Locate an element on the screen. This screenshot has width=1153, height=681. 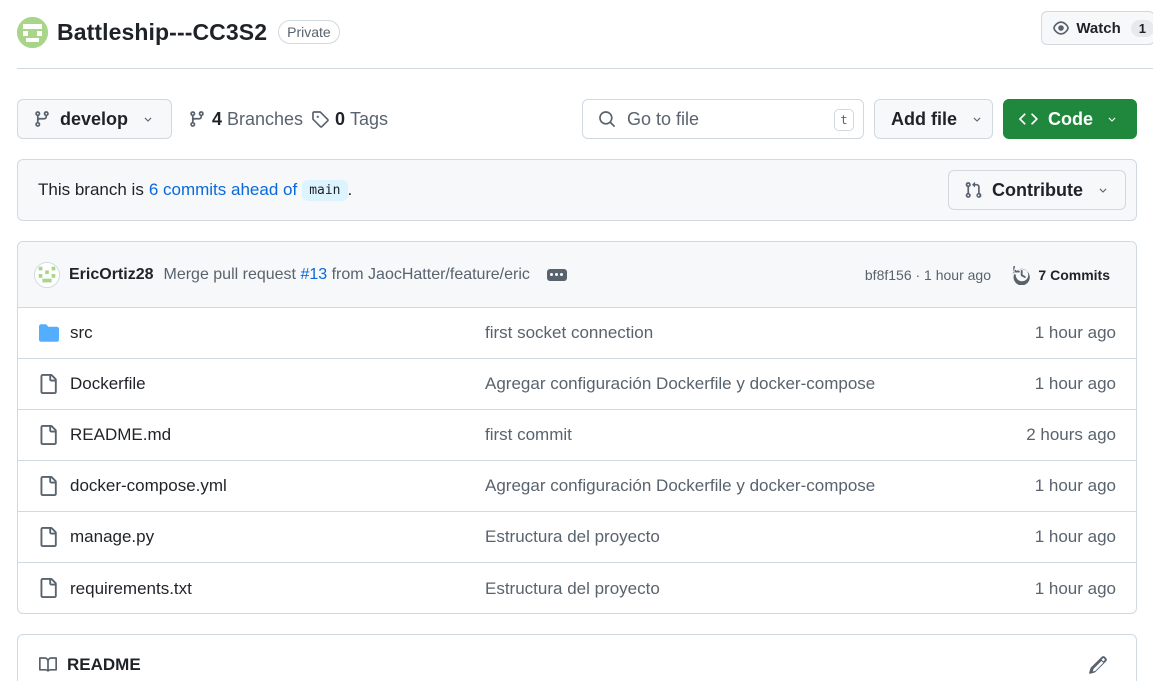
tags-count: 0 is located at coordinates (340, 118).